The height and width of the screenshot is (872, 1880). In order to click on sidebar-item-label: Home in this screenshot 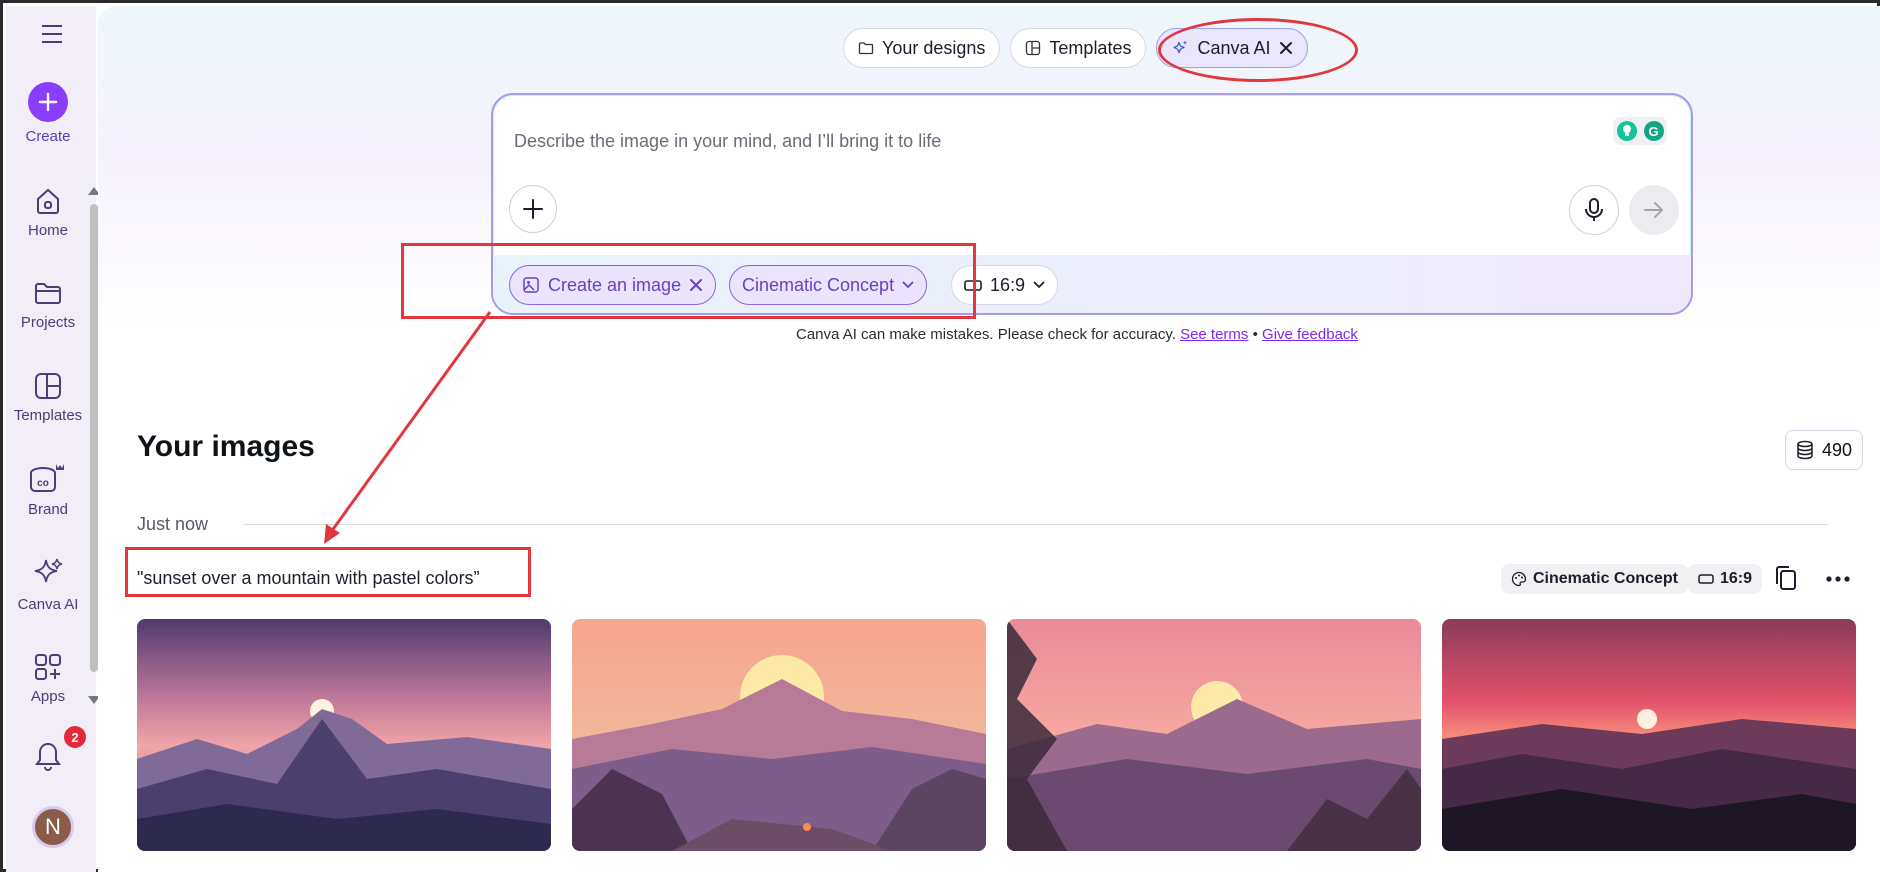, I will do `click(47, 230)`.